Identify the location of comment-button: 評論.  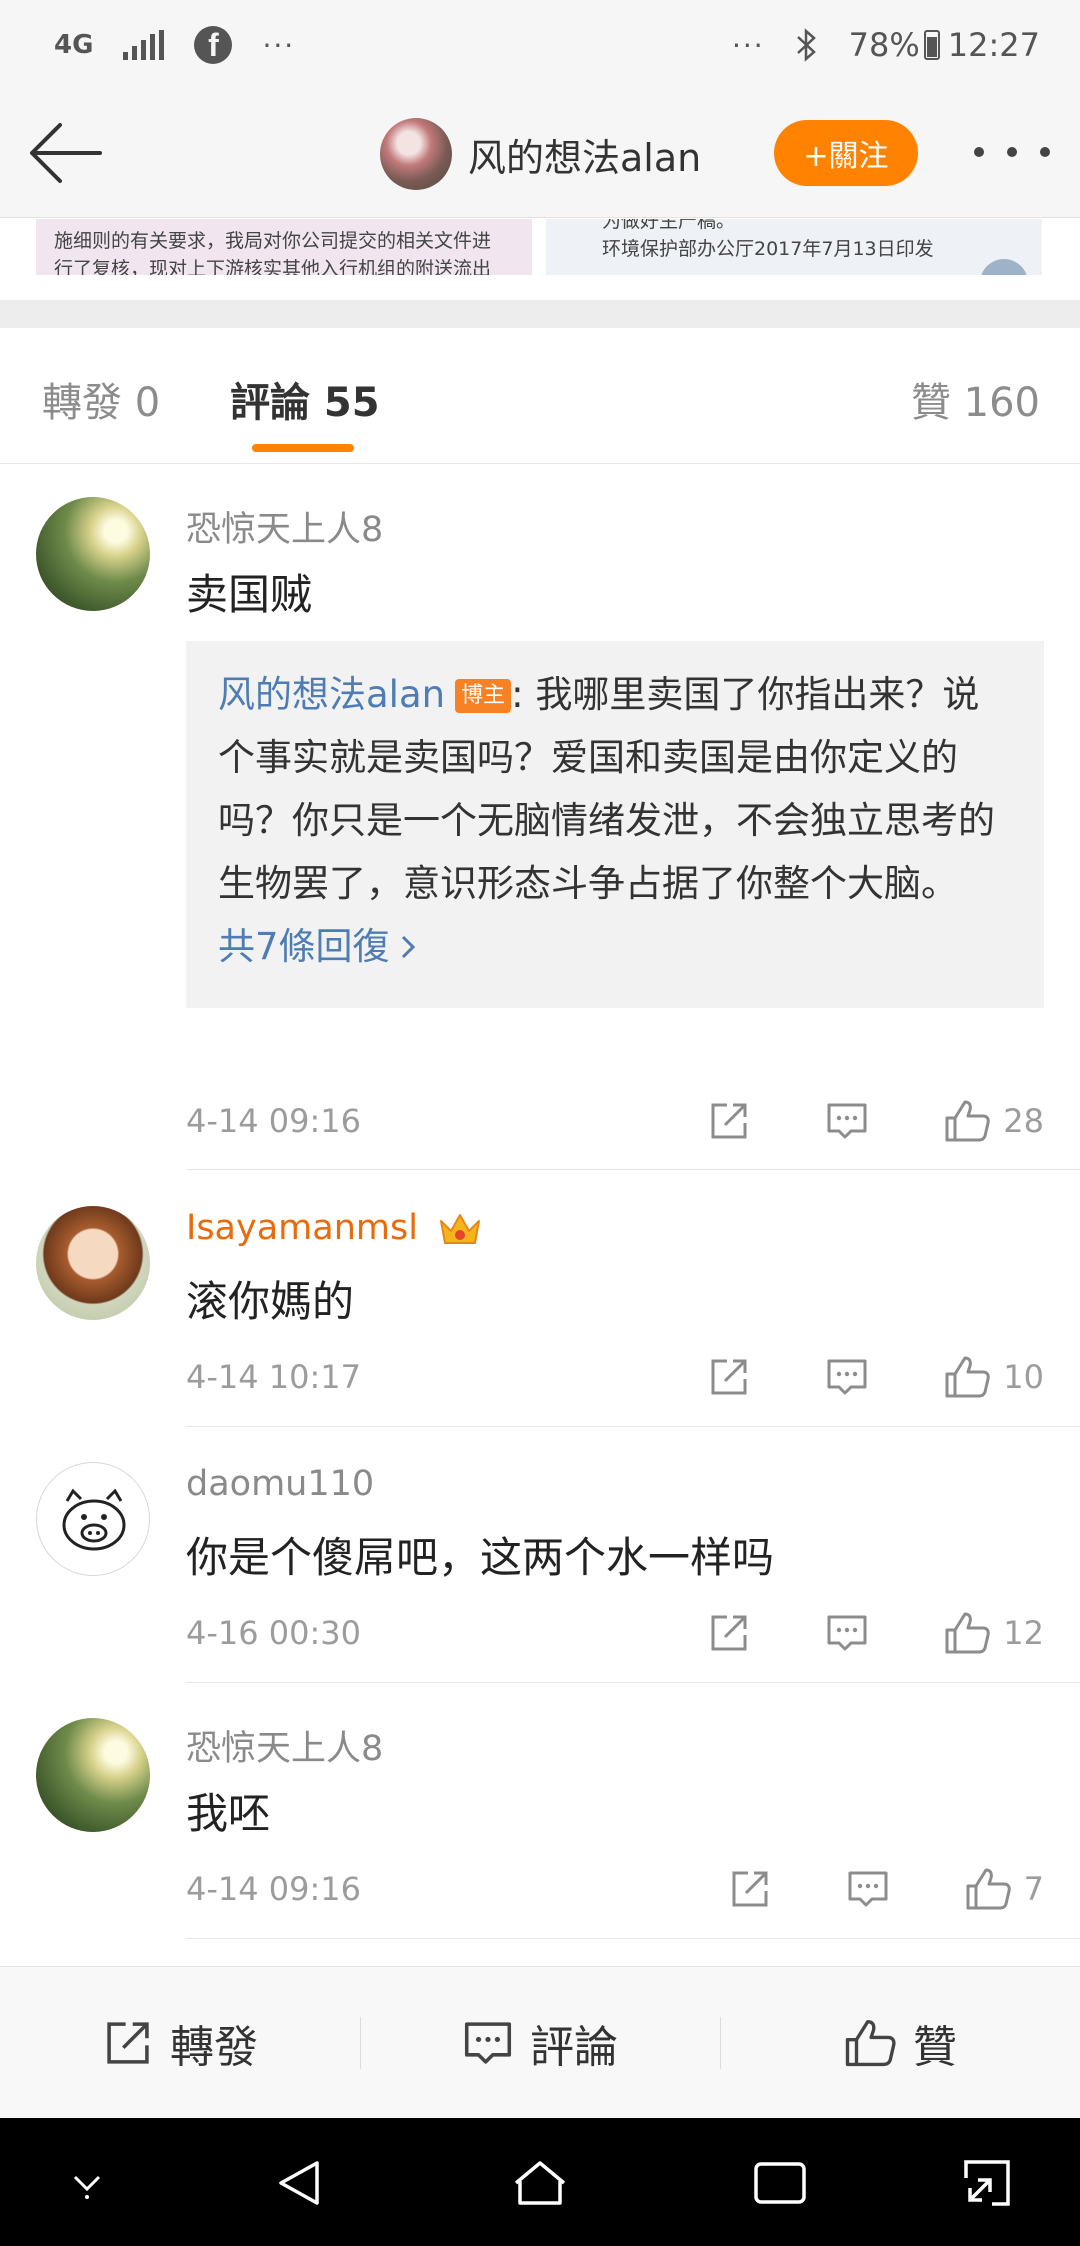
(540, 2042).